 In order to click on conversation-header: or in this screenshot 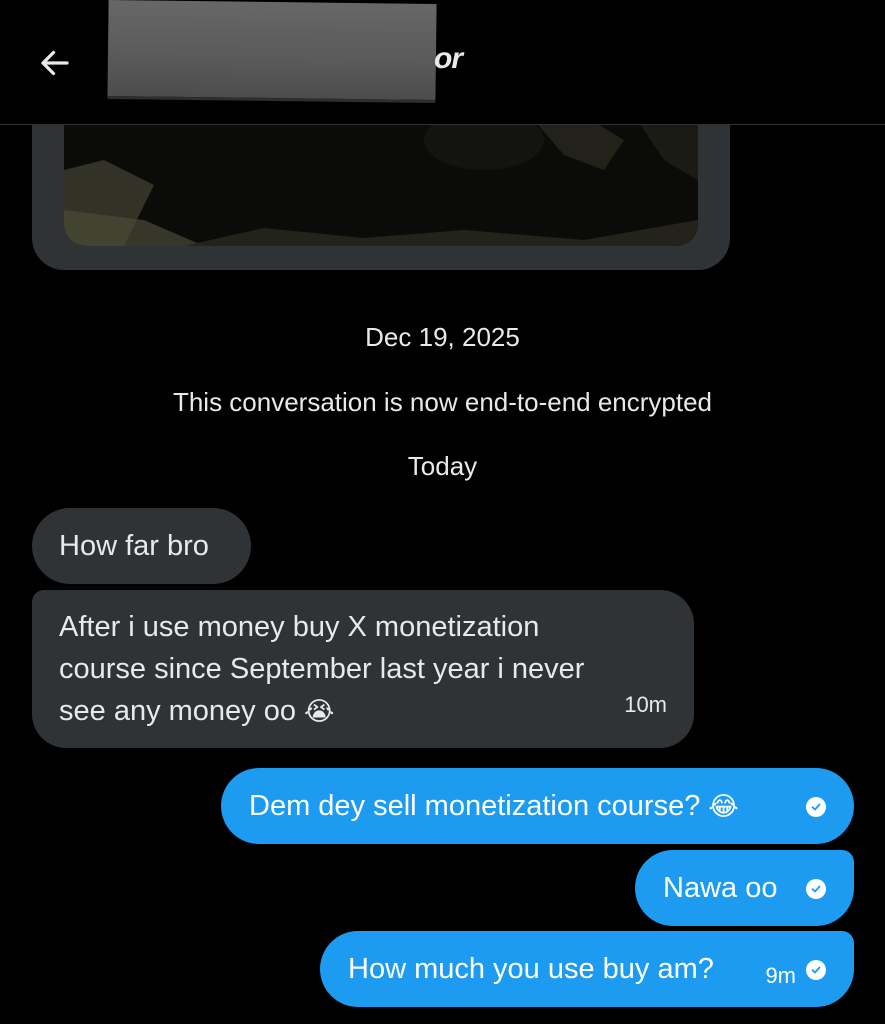, I will do `click(442, 62)`.